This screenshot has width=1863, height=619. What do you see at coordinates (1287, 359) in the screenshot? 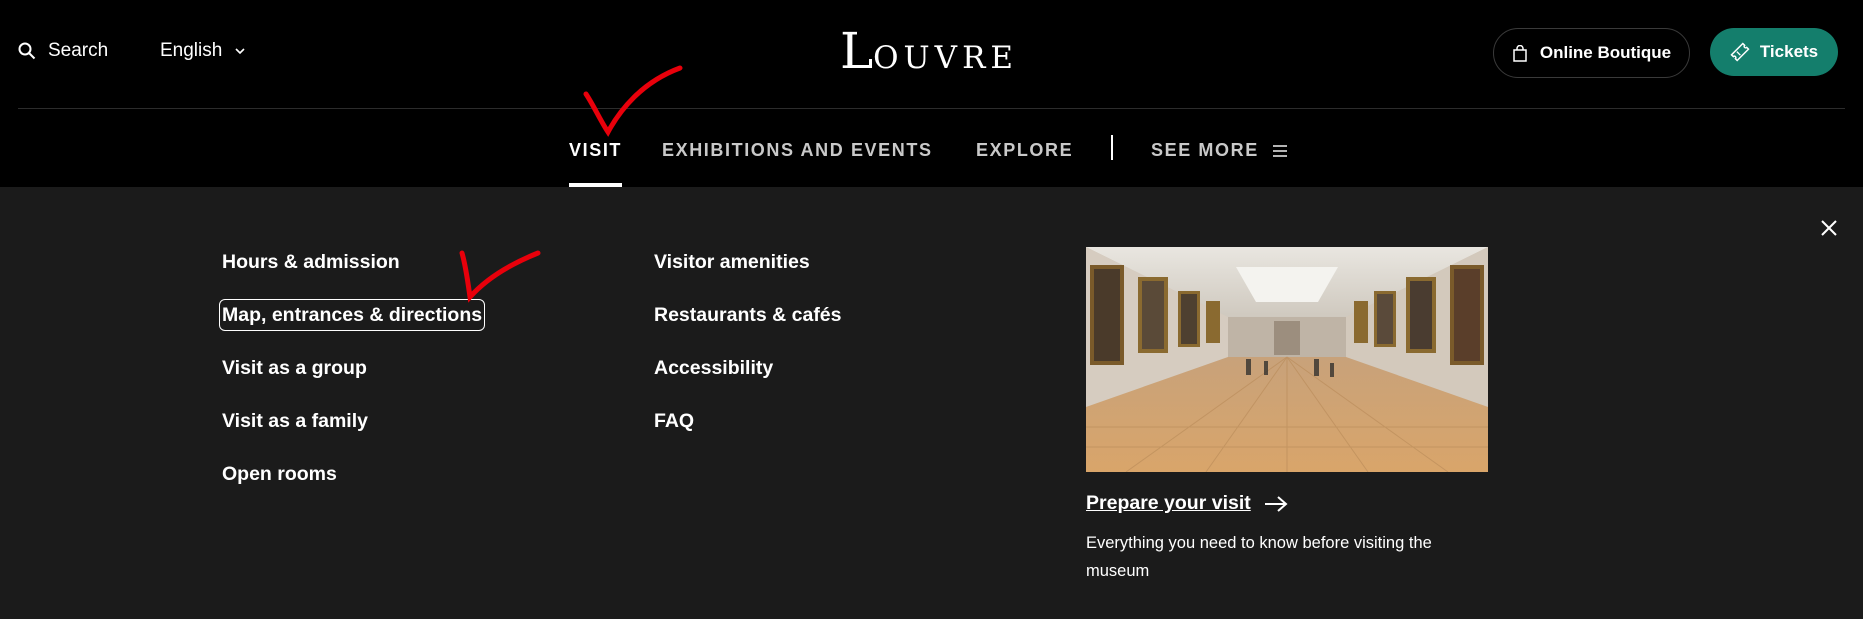
I see `grande-galerie-photo` at bounding box center [1287, 359].